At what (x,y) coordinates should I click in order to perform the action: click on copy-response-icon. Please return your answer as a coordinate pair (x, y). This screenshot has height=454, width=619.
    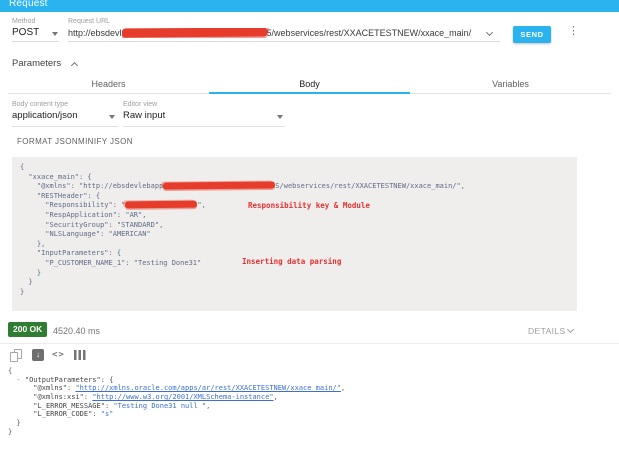
    Looking at the image, I should click on (16, 355).